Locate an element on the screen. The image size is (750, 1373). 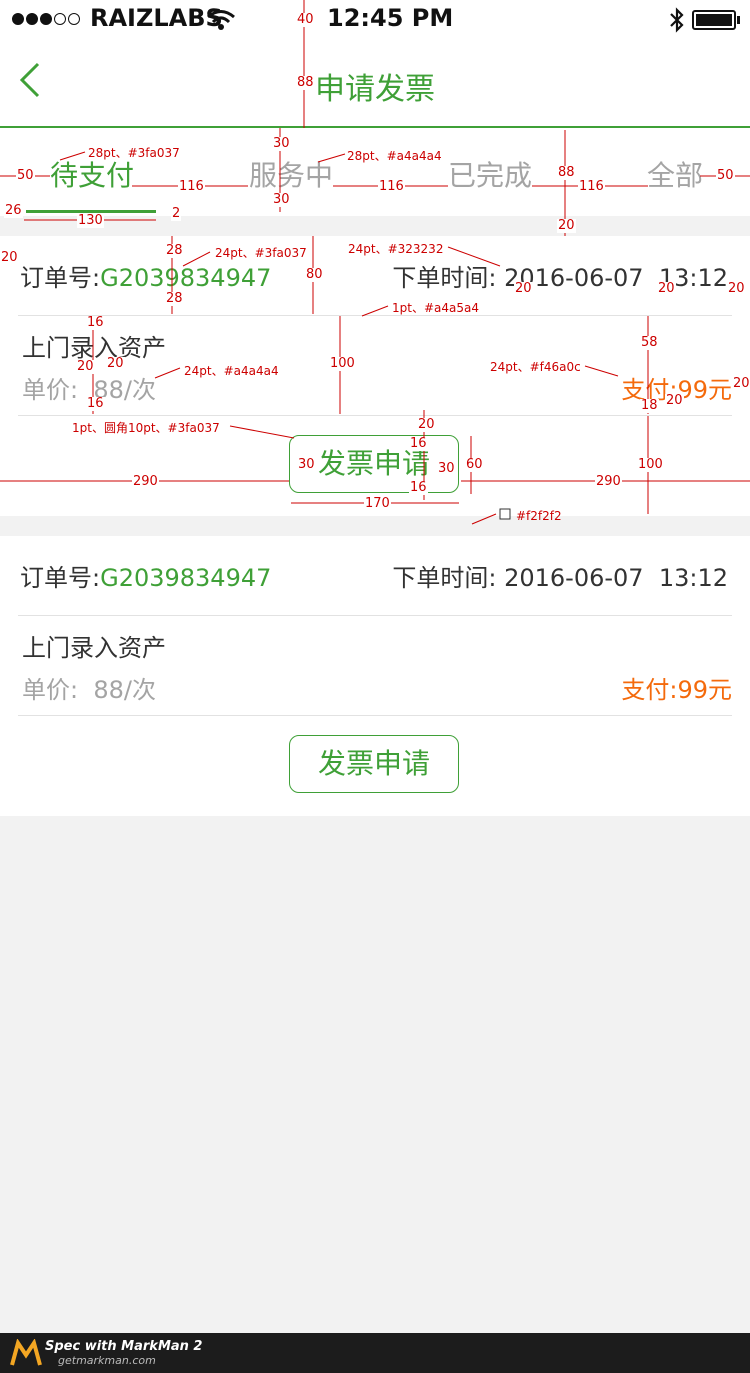
payment-label: 支付: is located at coordinates (649, 690).